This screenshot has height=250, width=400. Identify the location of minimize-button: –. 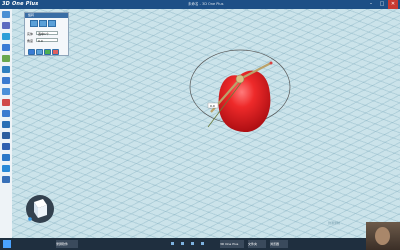
(371, 4).